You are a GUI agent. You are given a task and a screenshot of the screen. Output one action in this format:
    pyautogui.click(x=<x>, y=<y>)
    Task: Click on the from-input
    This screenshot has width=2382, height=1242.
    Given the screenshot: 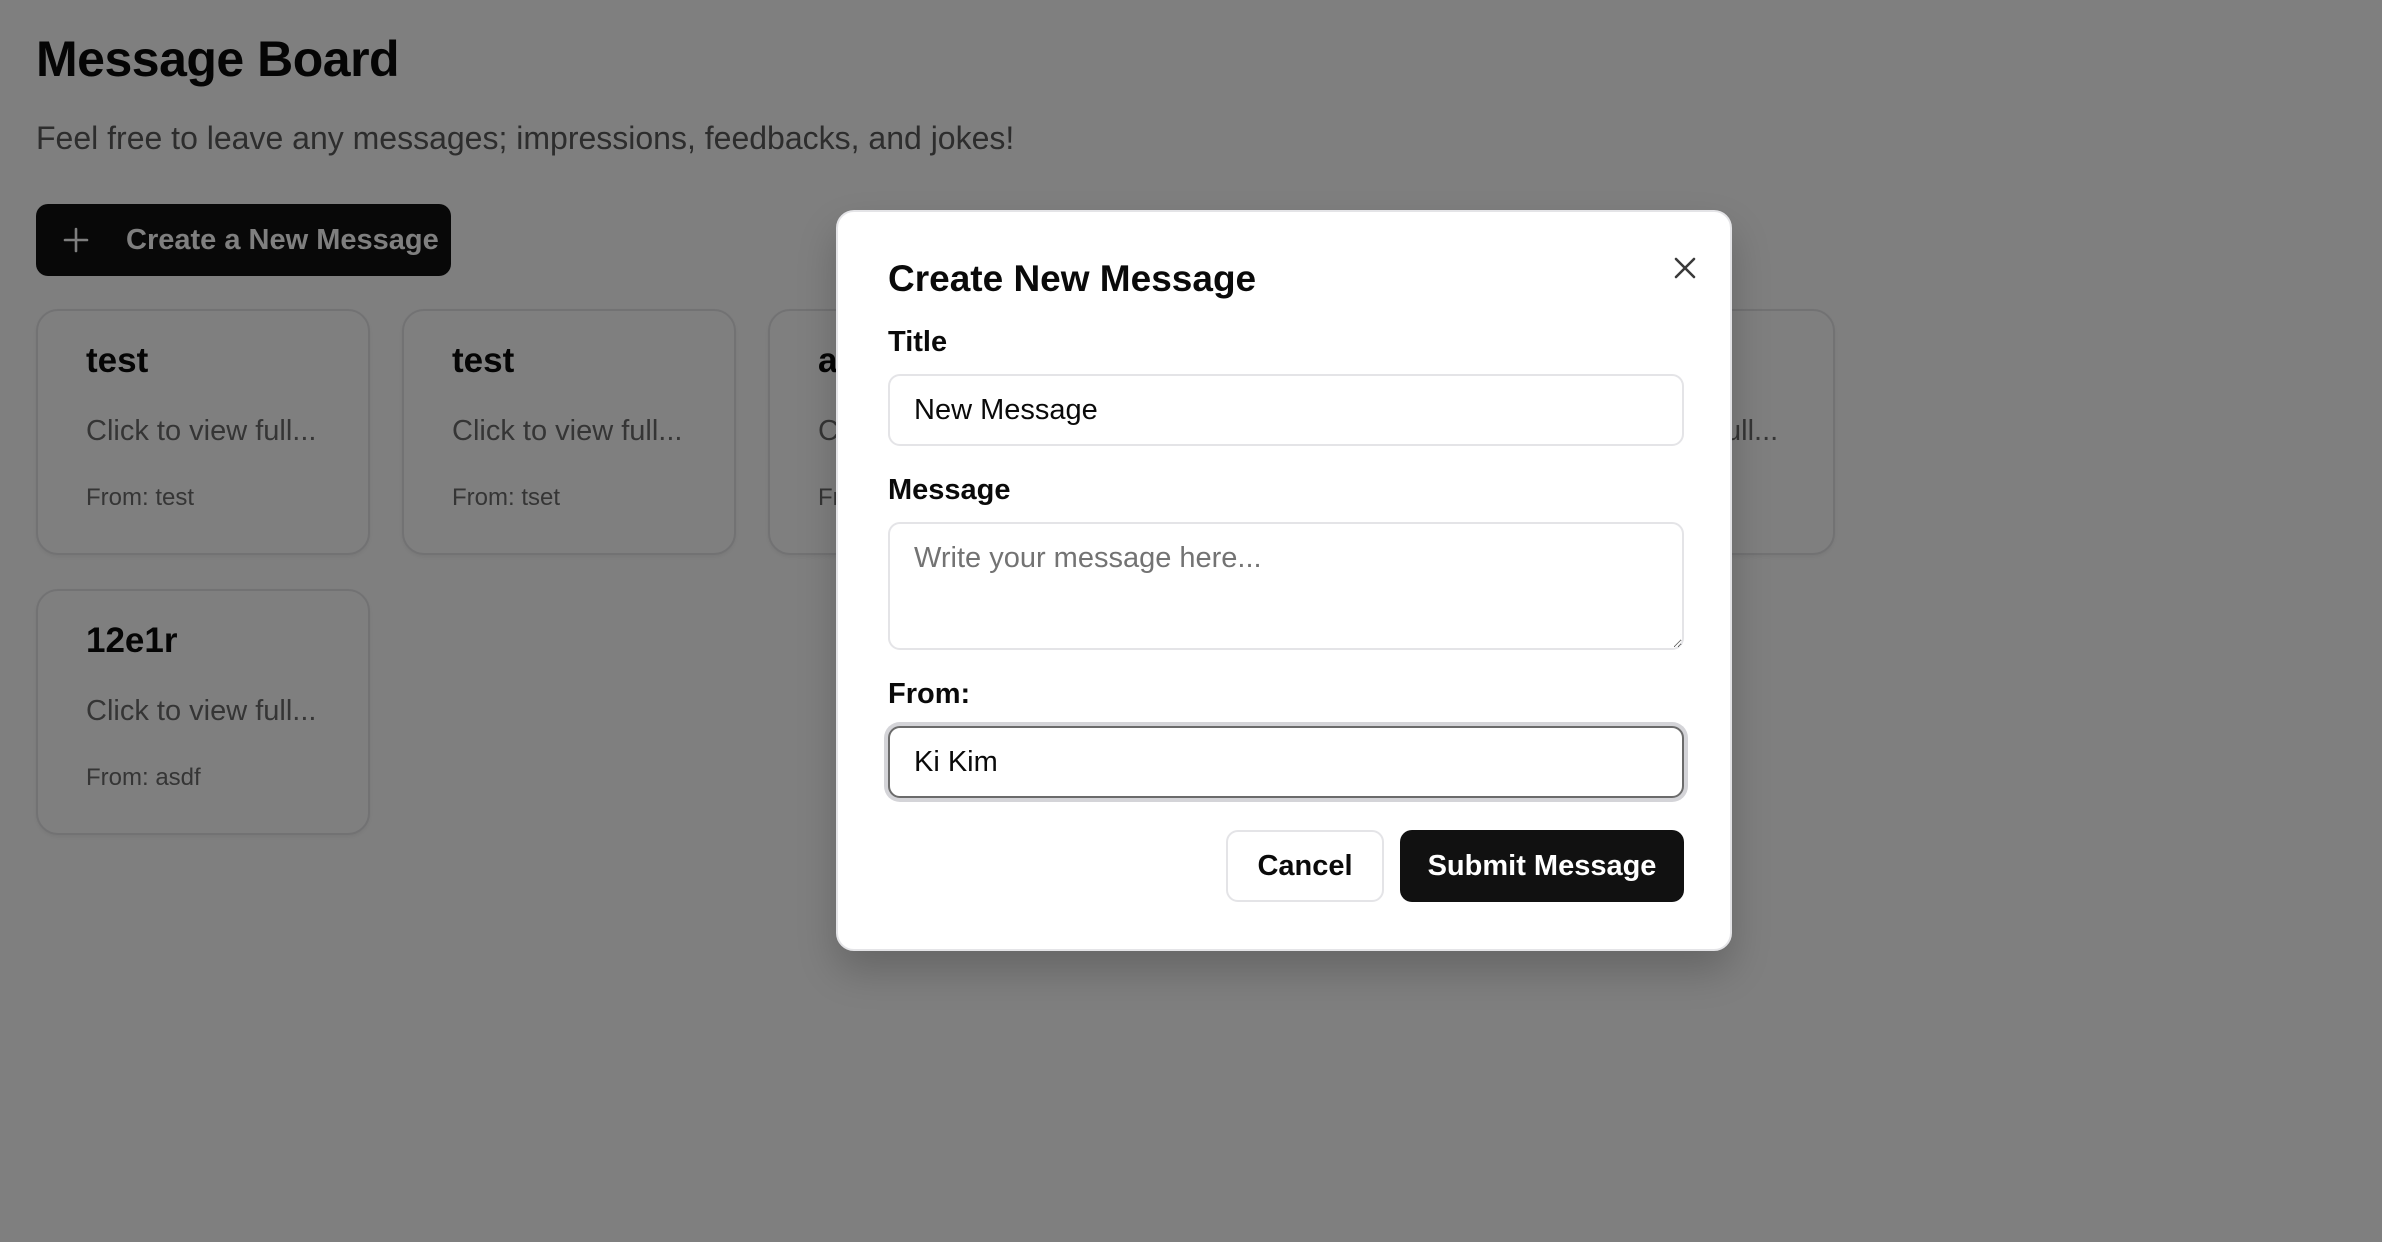 What is the action you would take?
    pyautogui.click(x=1286, y=762)
    